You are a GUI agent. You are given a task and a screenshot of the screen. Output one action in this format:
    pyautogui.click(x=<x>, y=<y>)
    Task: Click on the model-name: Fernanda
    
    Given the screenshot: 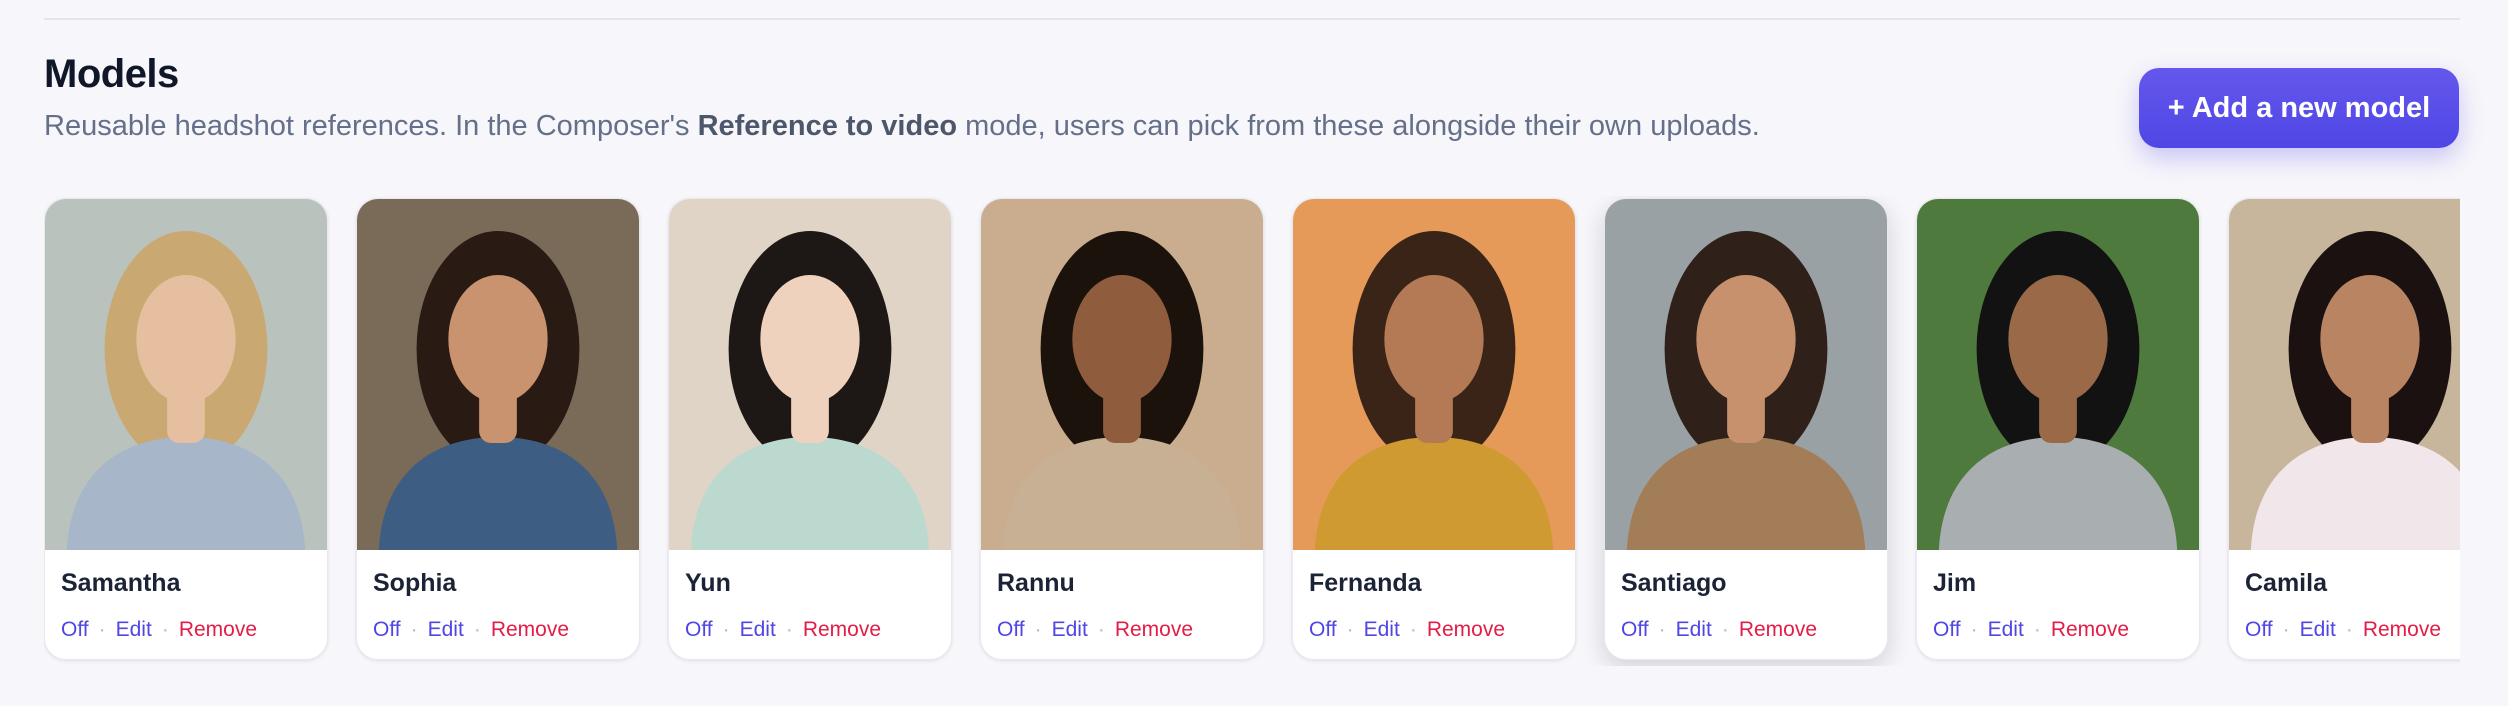 What is the action you would take?
    pyautogui.click(x=1365, y=583)
    